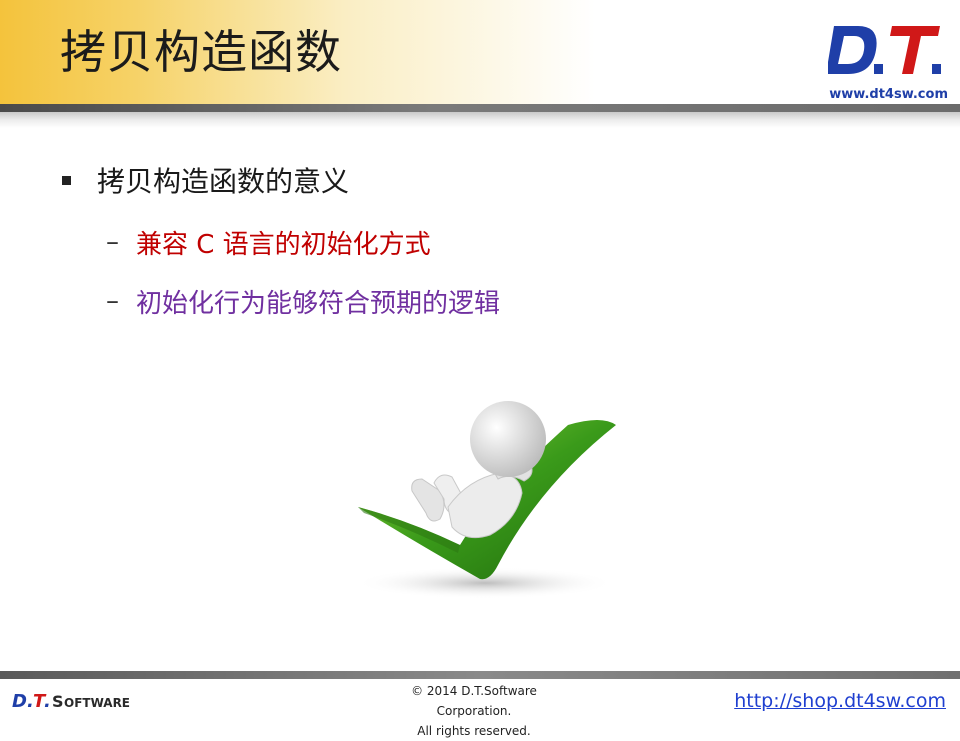 This screenshot has width=960, height=741. What do you see at coordinates (888, 94) in the screenshot?
I see `logo-url: www.dt4sw.com` at bounding box center [888, 94].